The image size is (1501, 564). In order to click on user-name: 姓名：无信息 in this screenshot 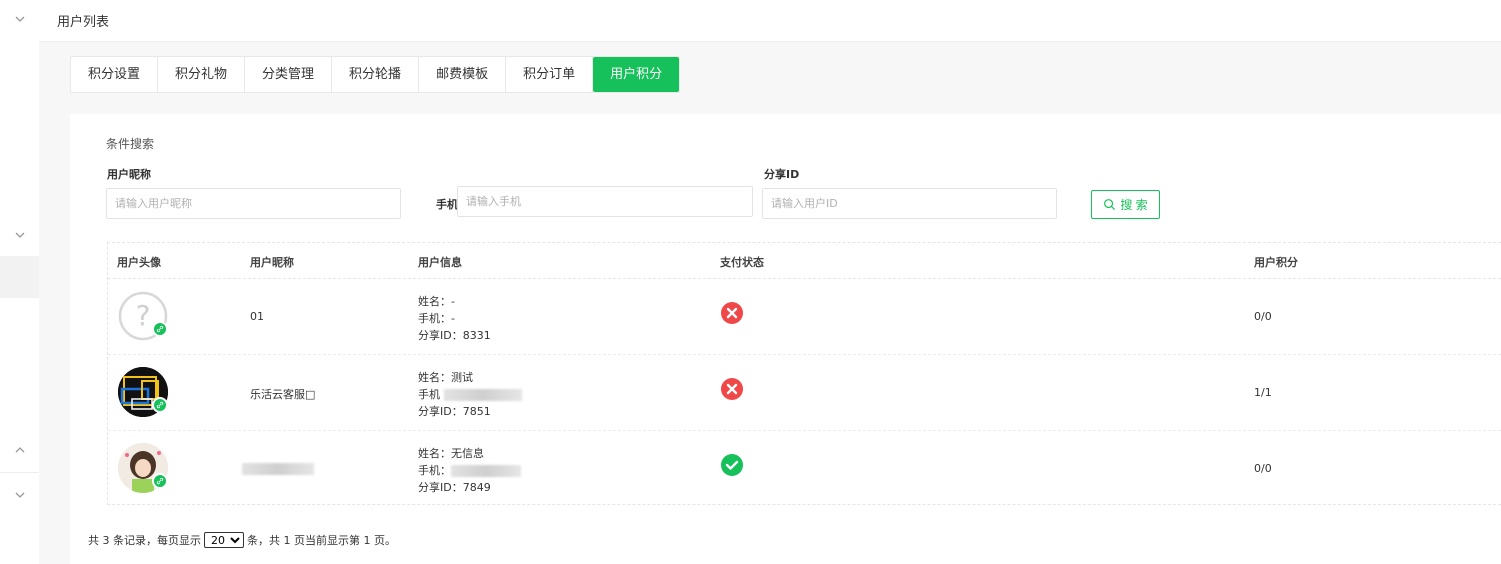, I will do `click(451, 453)`.